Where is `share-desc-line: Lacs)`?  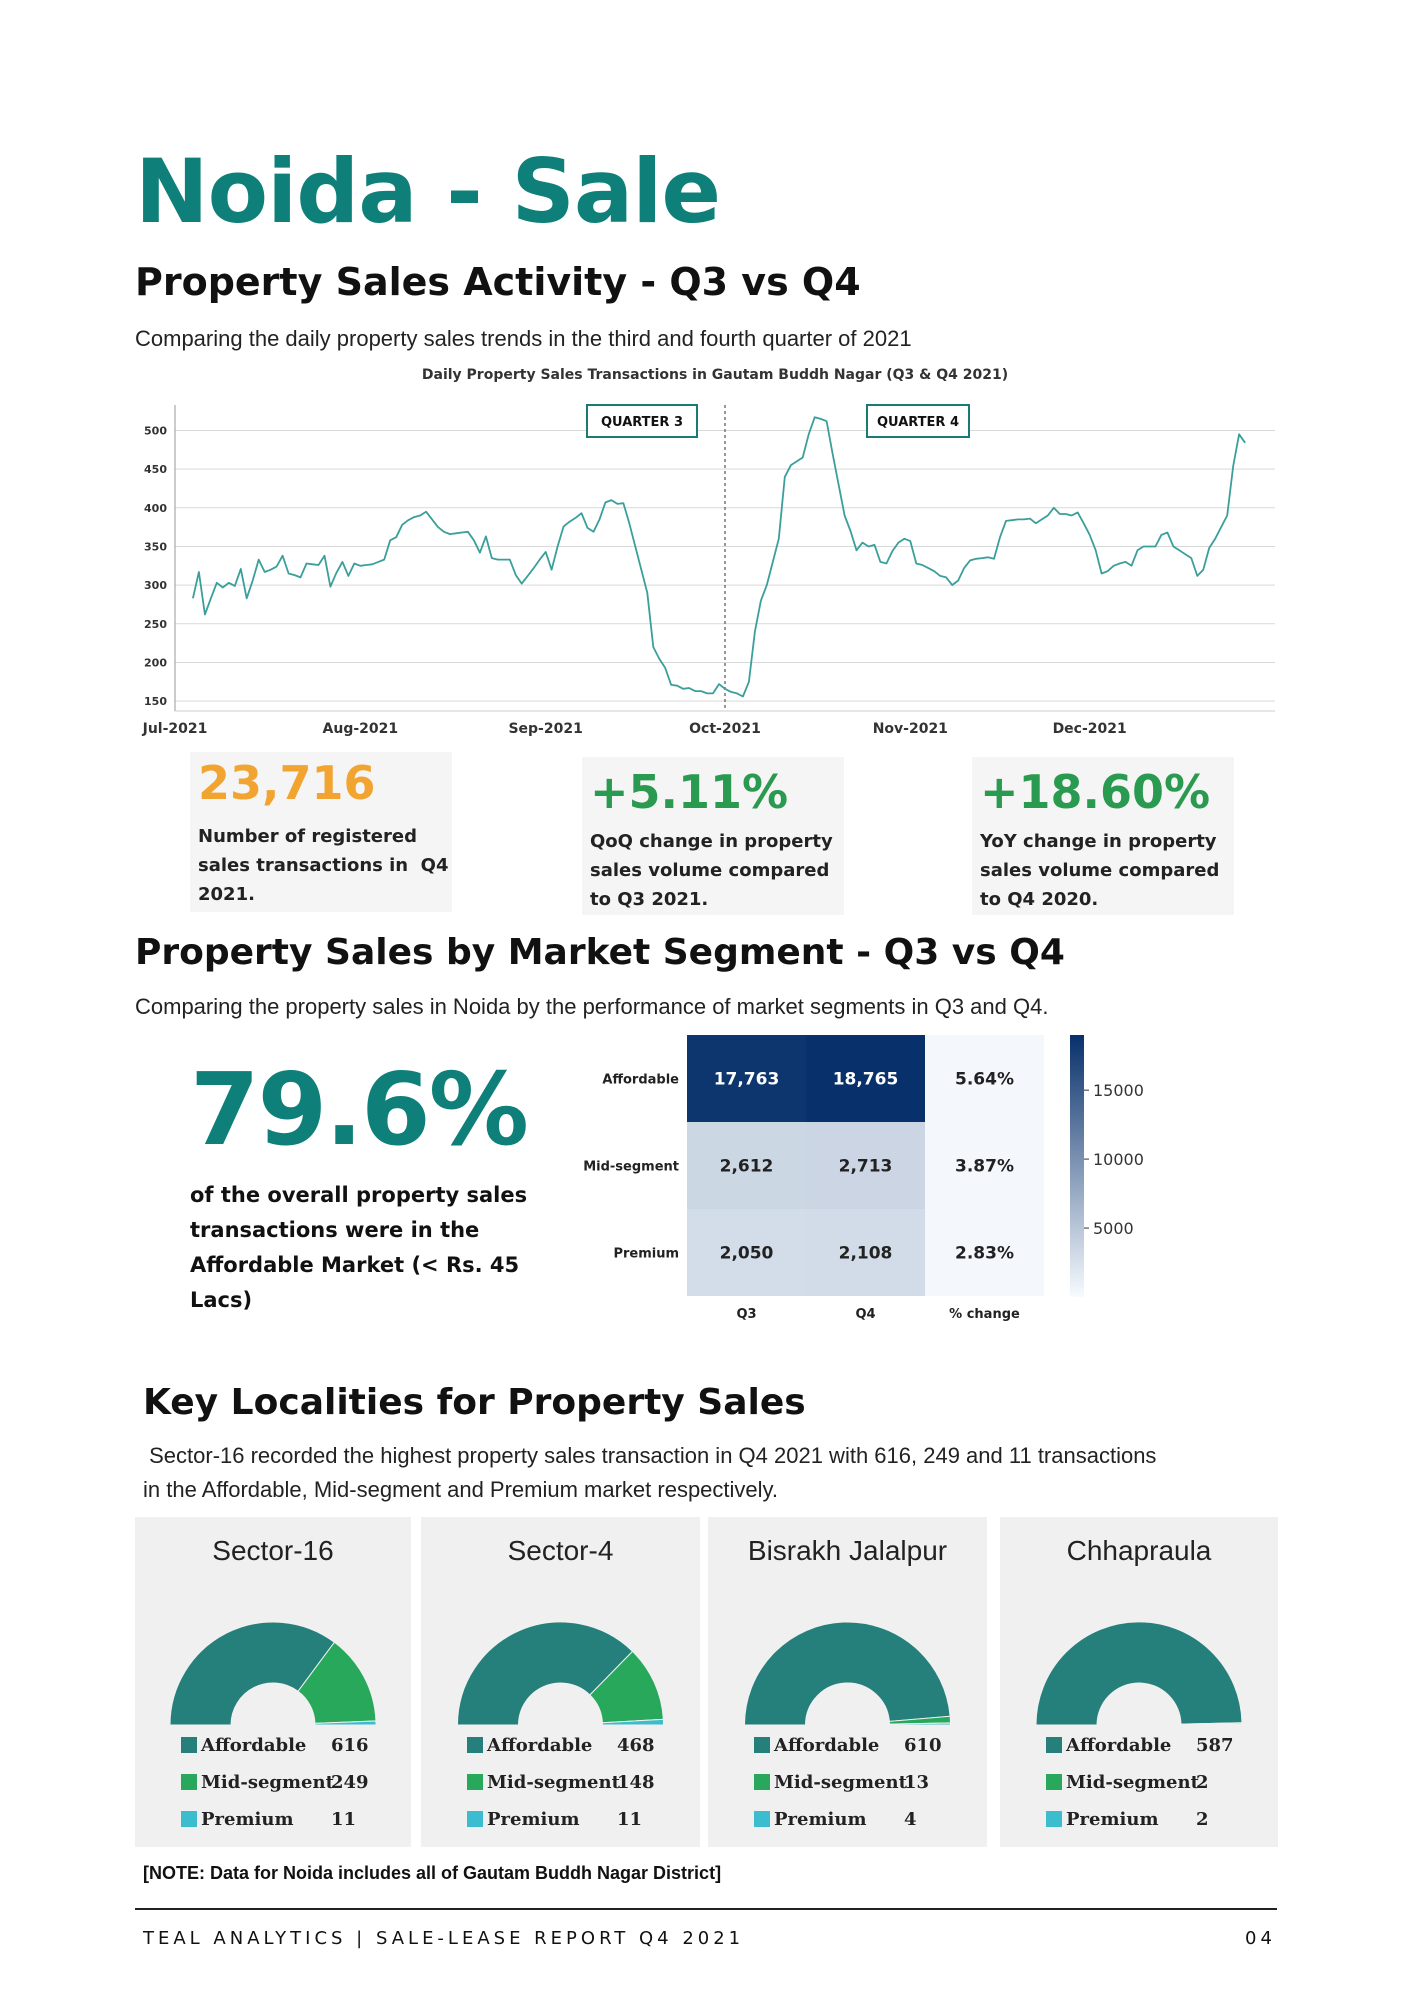
share-desc-line: Lacs) is located at coordinates (221, 1300).